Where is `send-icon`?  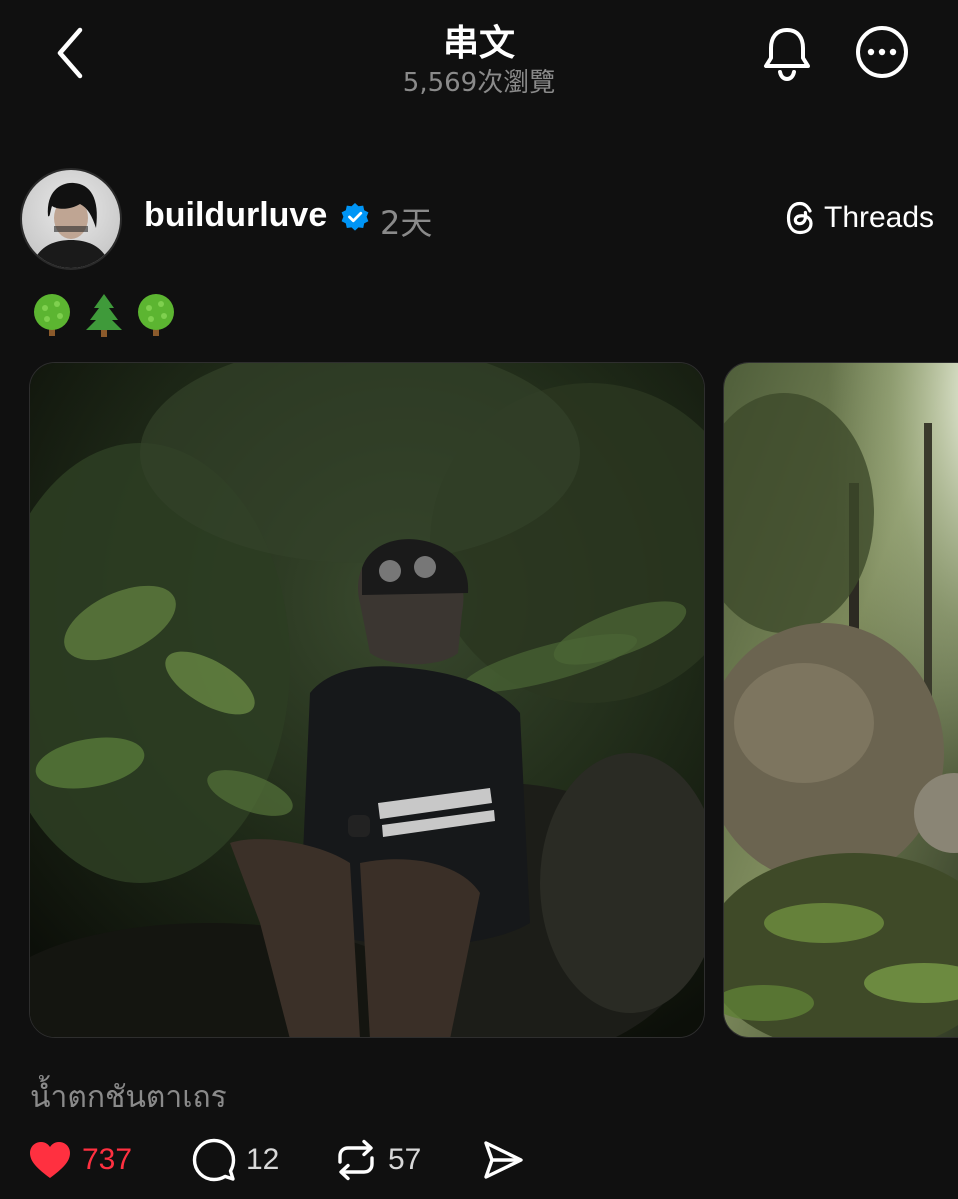 send-icon is located at coordinates (503, 1160).